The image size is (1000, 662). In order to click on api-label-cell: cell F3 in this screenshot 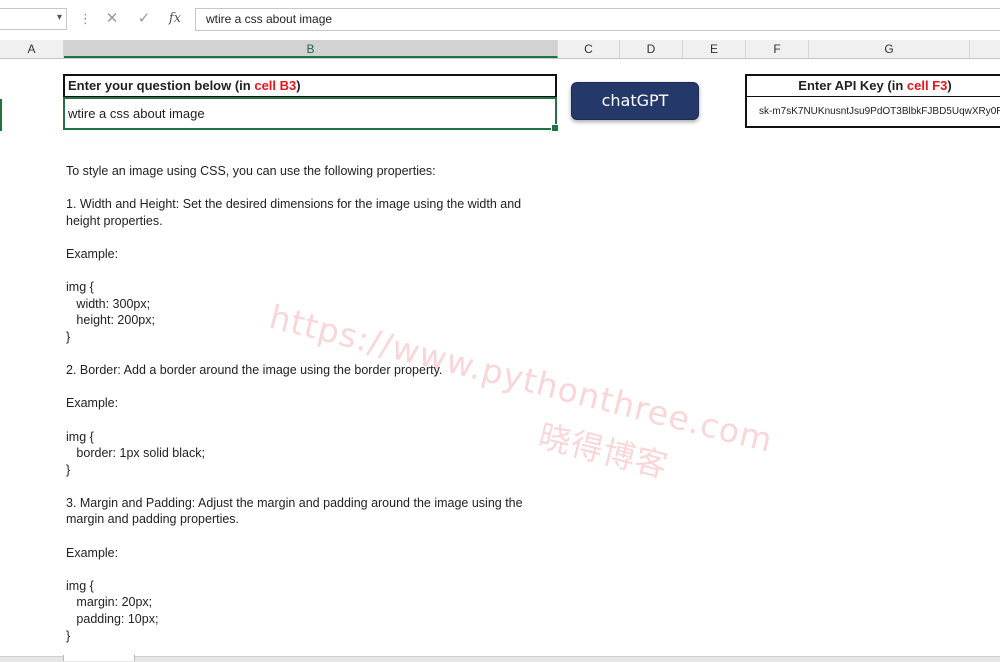, I will do `click(927, 85)`.